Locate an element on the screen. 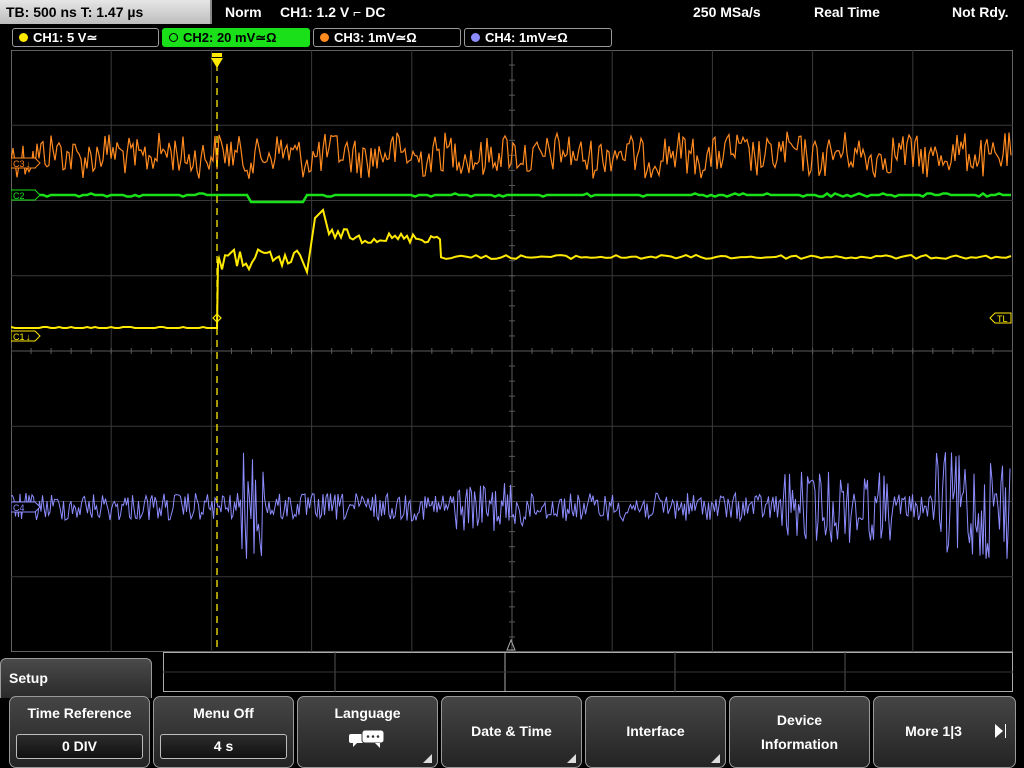 This screenshot has width=1024, height=768. time-reference-softkey: Time Reference 0 DIV is located at coordinates (79, 732).